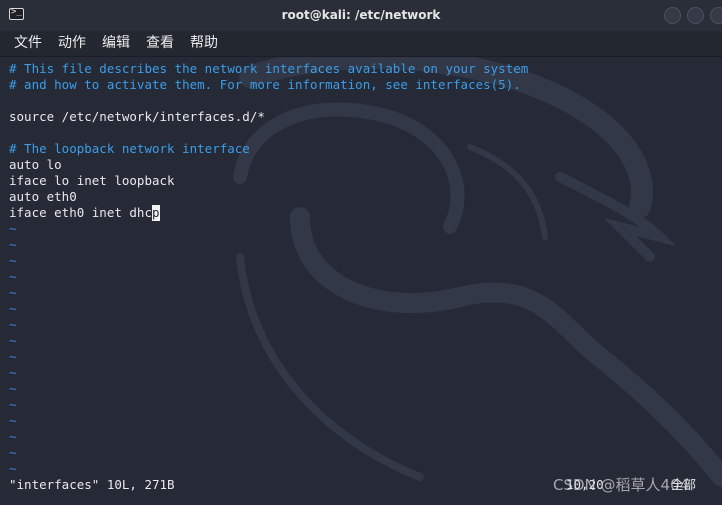 Image resolution: width=722 pixels, height=505 pixels. I want to click on menu-view: 查看, so click(160, 43).